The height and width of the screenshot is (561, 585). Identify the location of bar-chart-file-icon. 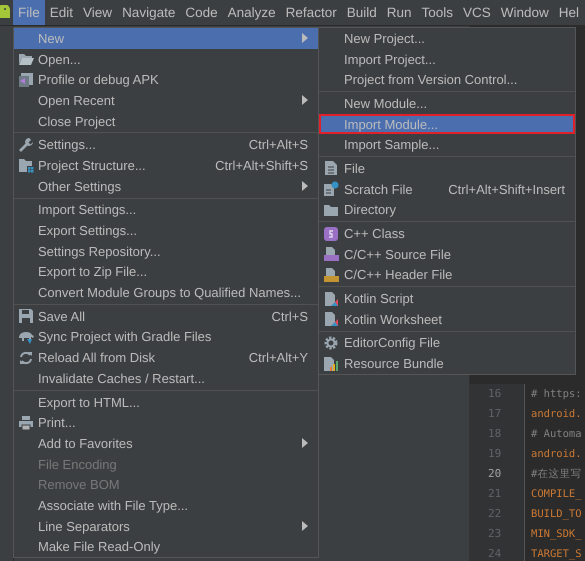
(331, 364).